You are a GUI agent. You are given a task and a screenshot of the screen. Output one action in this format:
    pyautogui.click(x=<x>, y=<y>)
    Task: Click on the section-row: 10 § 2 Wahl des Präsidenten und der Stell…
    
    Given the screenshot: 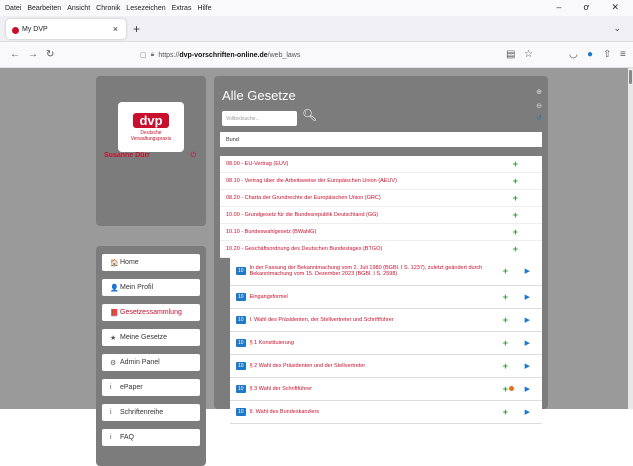 What is the action you would take?
    pyautogui.click(x=386, y=366)
    